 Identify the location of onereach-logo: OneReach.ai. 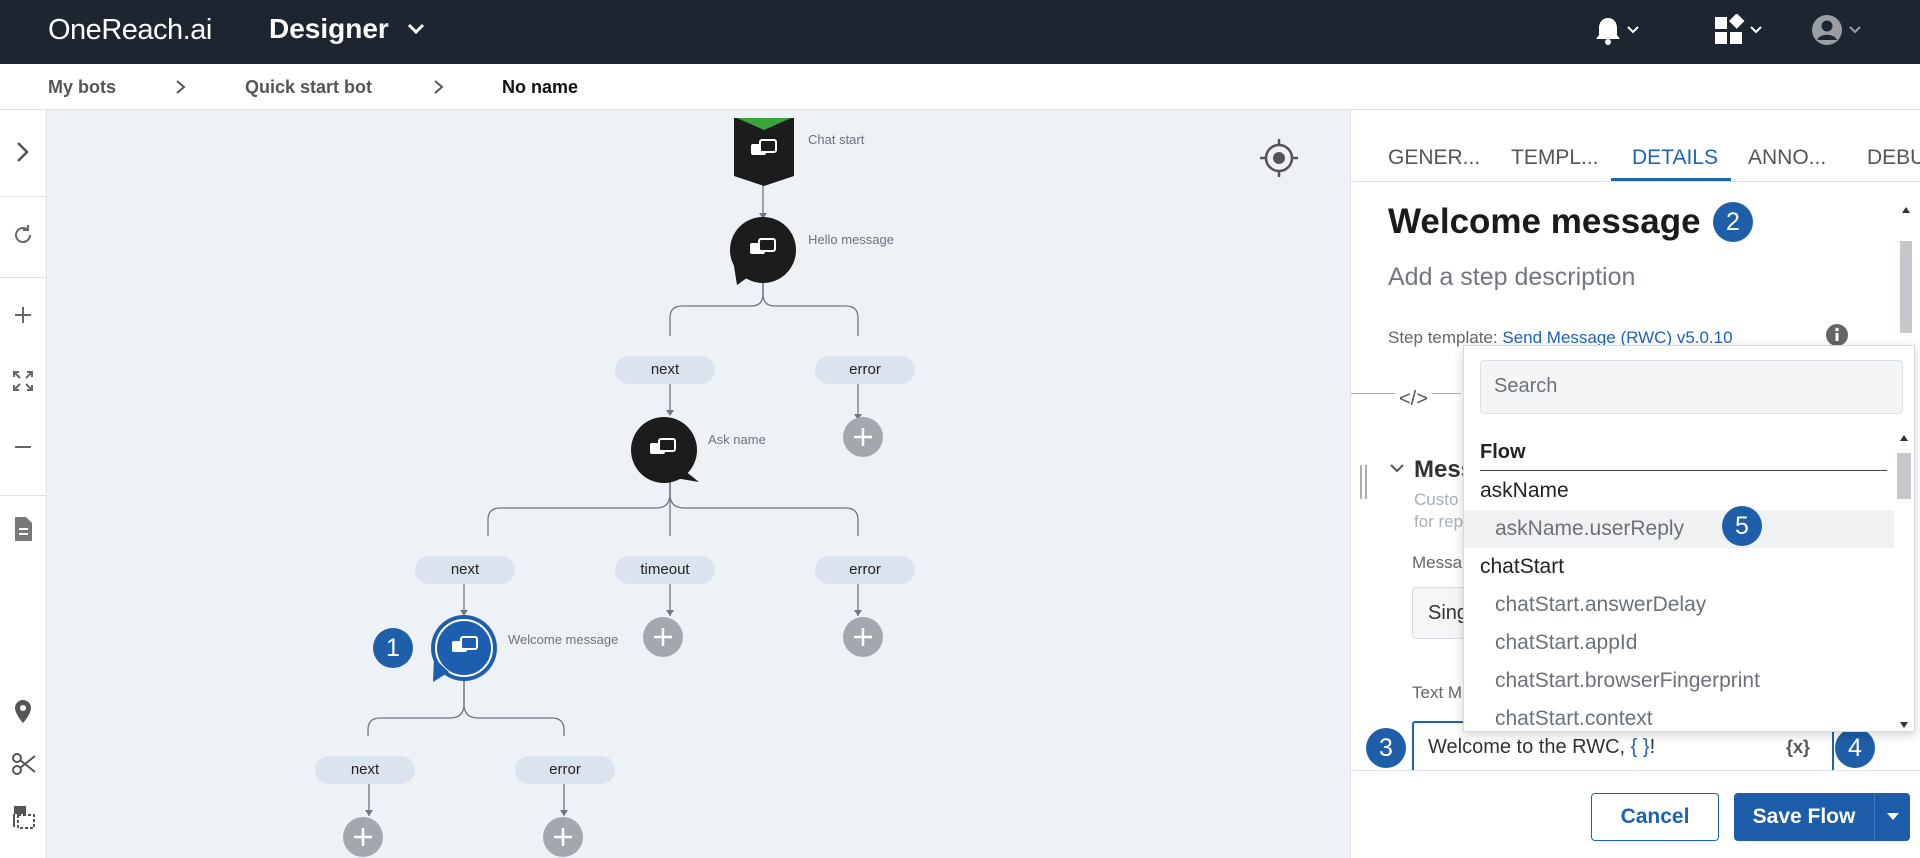
(130, 30).